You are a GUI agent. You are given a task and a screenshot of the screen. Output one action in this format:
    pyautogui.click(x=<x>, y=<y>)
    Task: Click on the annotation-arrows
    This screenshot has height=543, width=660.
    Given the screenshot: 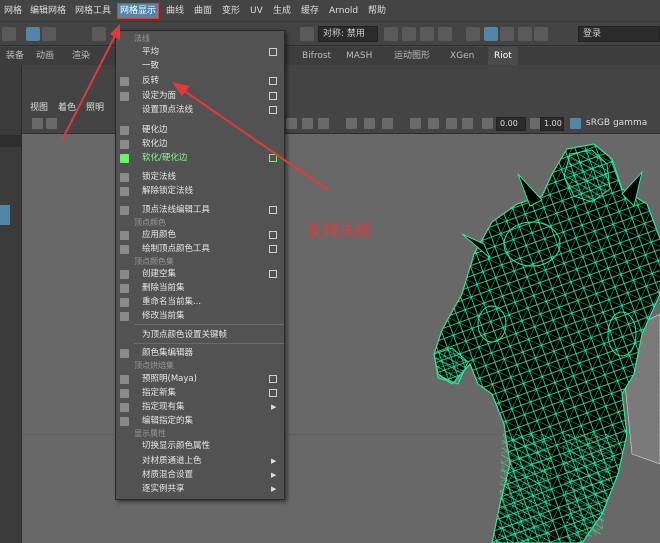 What is the action you would take?
    pyautogui.click(x=195, y=107)
    